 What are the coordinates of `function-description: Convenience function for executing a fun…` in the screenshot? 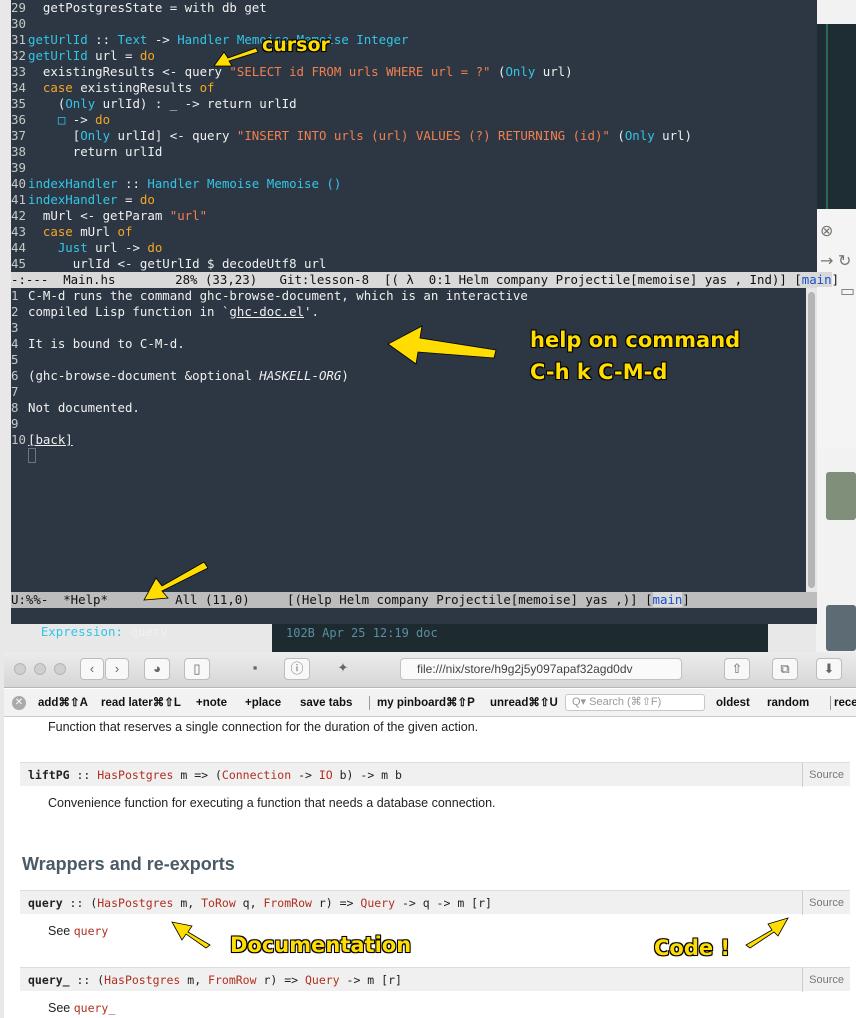 It's located at (272, 803).